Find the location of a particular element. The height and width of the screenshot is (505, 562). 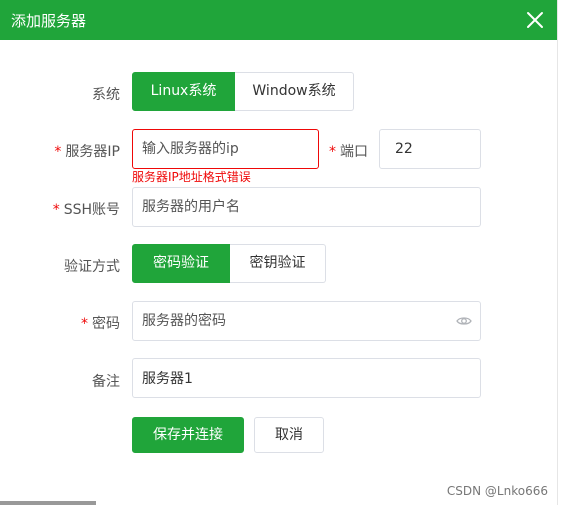

ssh-account-input is located at coordinates (306, 207).